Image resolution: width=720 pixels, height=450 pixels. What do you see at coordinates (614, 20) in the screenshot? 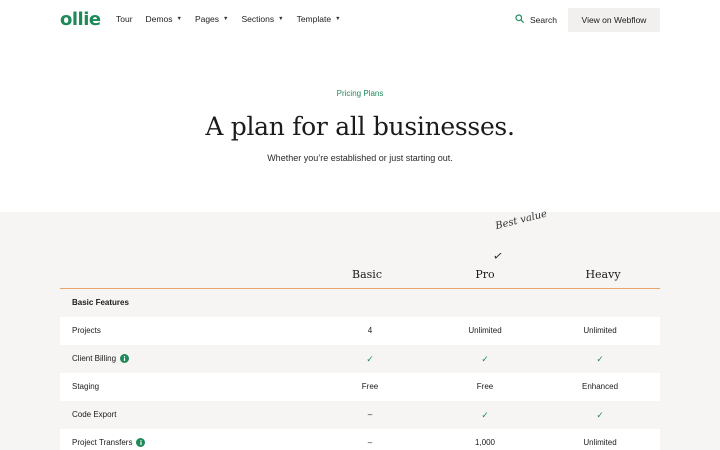
I see `view-on-webflow-button: View on Webflow` at bounding box center [614, 20].